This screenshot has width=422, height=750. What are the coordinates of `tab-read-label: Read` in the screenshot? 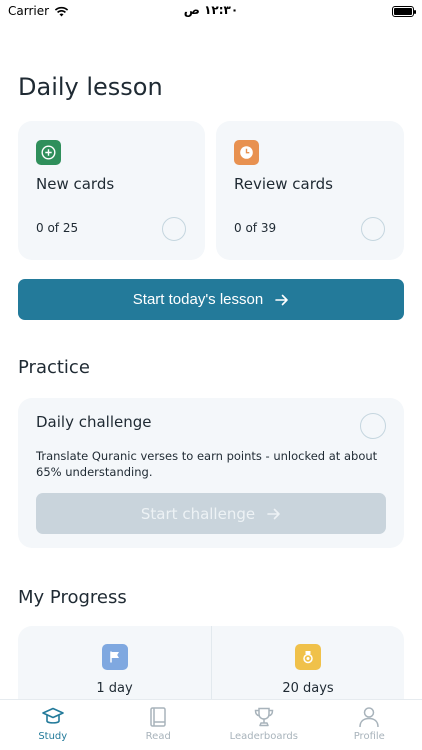 It's located at (158, 736).